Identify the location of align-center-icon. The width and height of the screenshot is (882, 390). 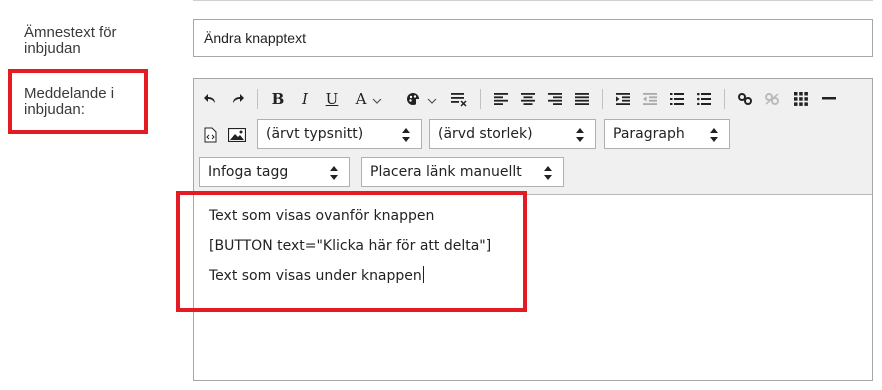
(528, 99).